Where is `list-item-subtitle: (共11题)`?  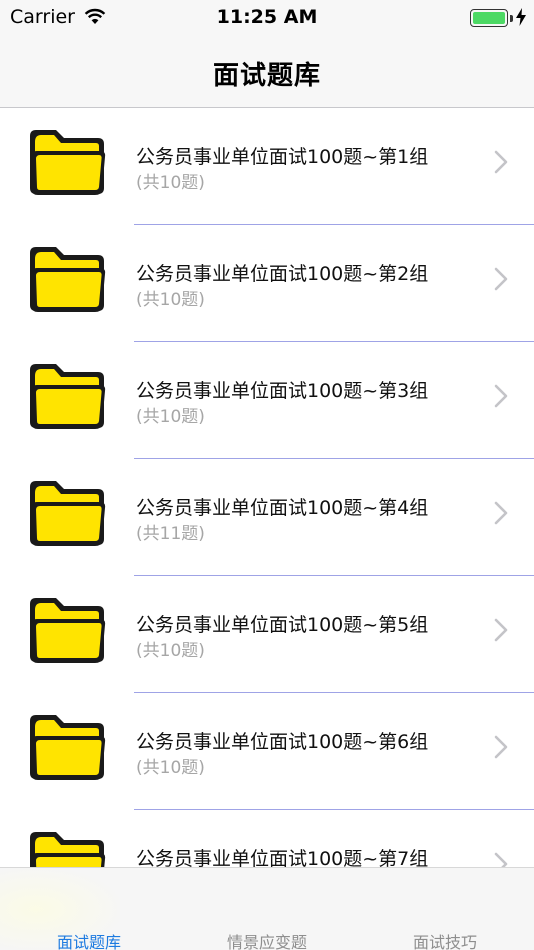 list-item-subtitle: (共11题) is located at coordinates (170, 534).